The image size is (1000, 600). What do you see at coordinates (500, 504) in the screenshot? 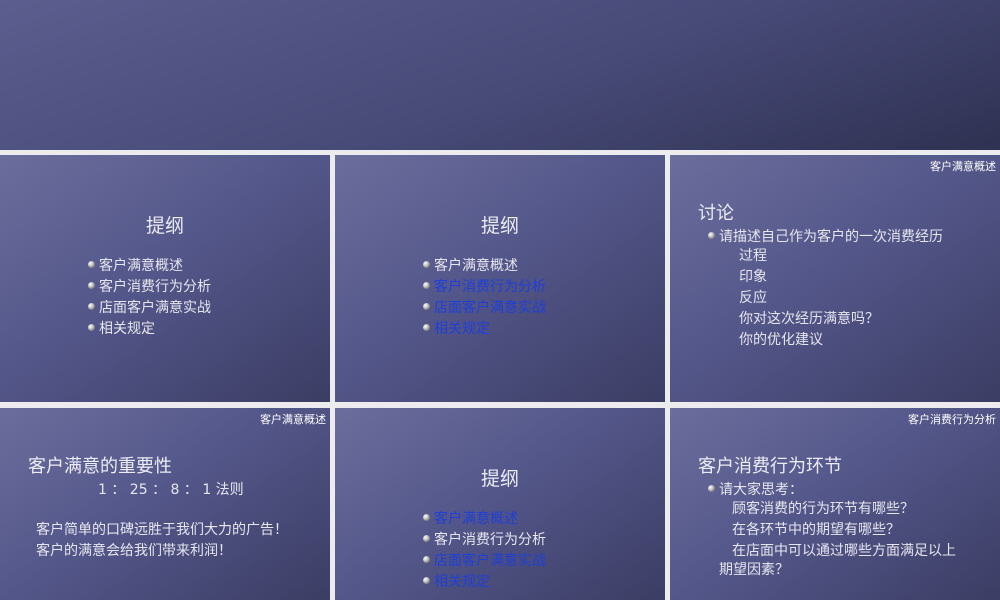
I see `slide-outline-3: 提纲 客户满意概述 客户消费行为分析 店面客户满意实战 相关规定` at bounding box center [500, 504].